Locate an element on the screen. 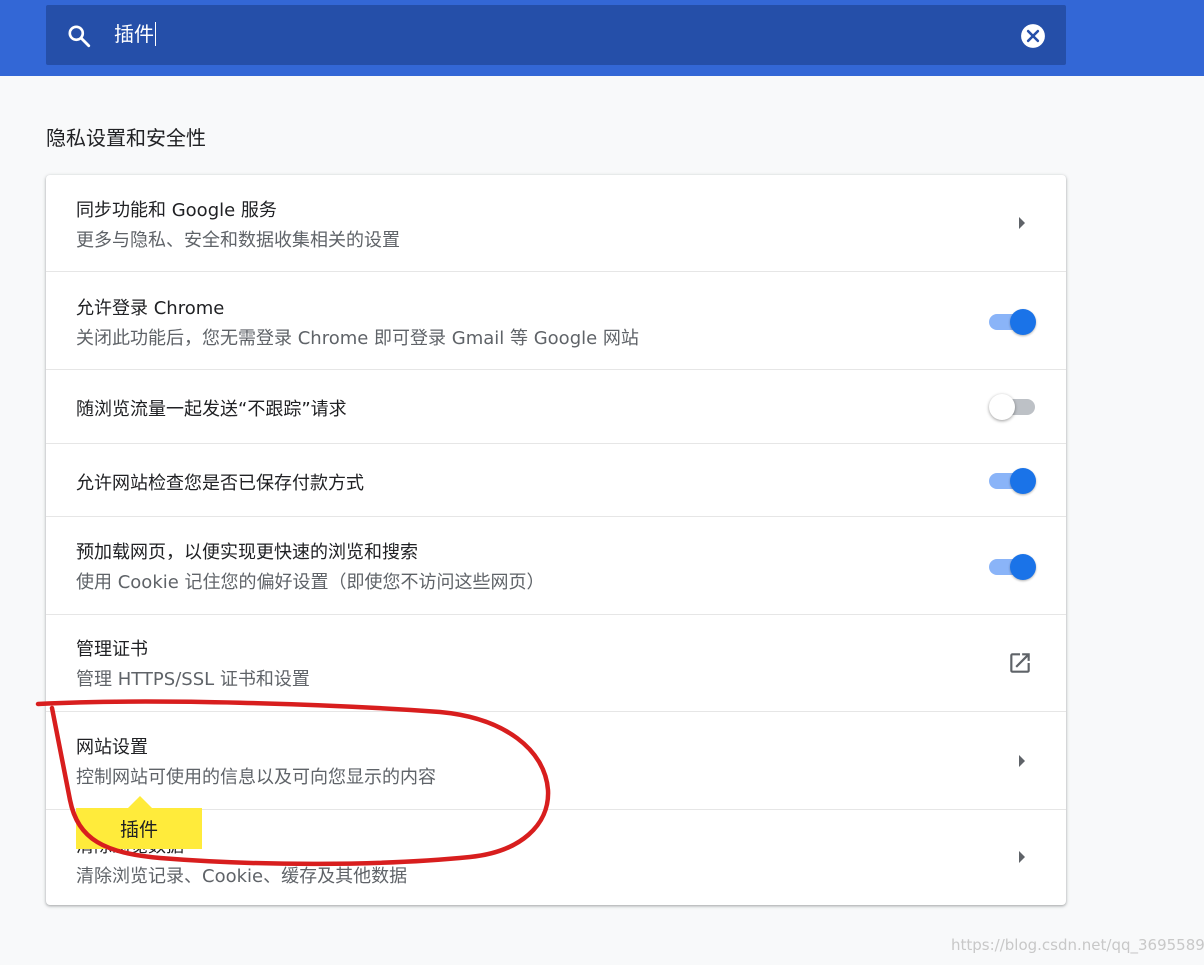 The height and width of the screenshot is (965, 1204). section-title: 隐私设置和安全性 is located at coordinates (126, 138).